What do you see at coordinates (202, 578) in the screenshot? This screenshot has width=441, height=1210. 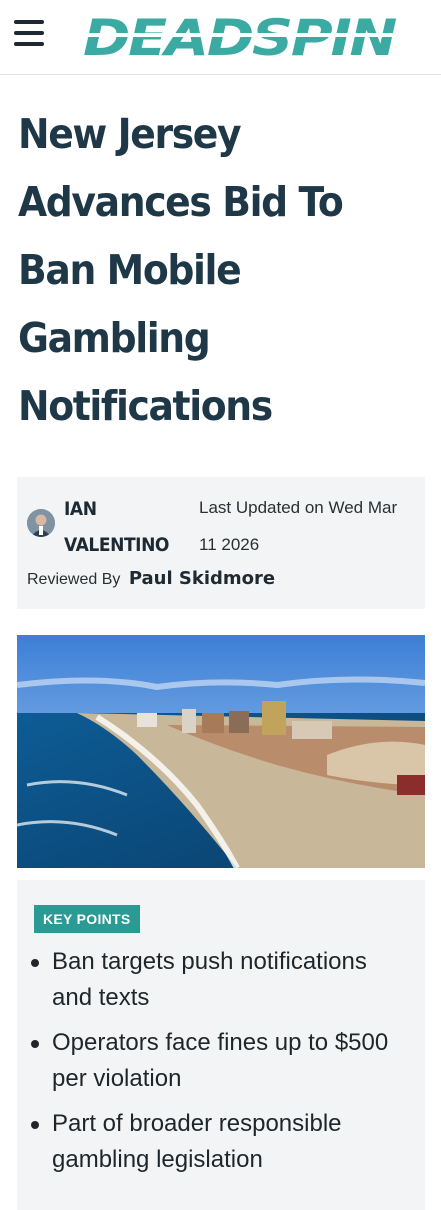 I see `reviewer-name-link: Paul Skidmore` at bounding box center [202, 578].